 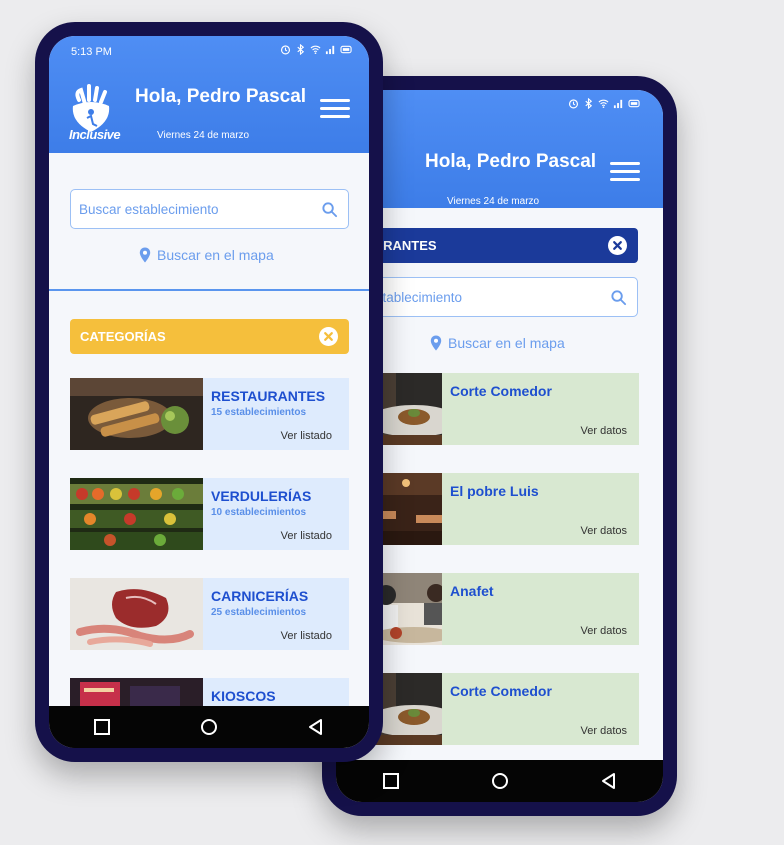 What do you see at coordinates (209, 52) in the screenshot?
I see `status-bar: 5:13 PM` at bounding box center [209, 52].